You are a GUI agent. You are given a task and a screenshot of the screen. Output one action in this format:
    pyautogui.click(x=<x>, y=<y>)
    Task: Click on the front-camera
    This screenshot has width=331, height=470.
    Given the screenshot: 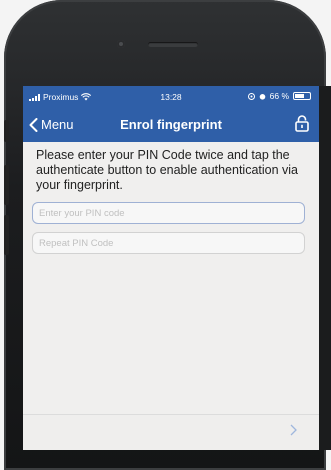 What is the action you would take?
    pyautogui.click(x=121, y=44)
    